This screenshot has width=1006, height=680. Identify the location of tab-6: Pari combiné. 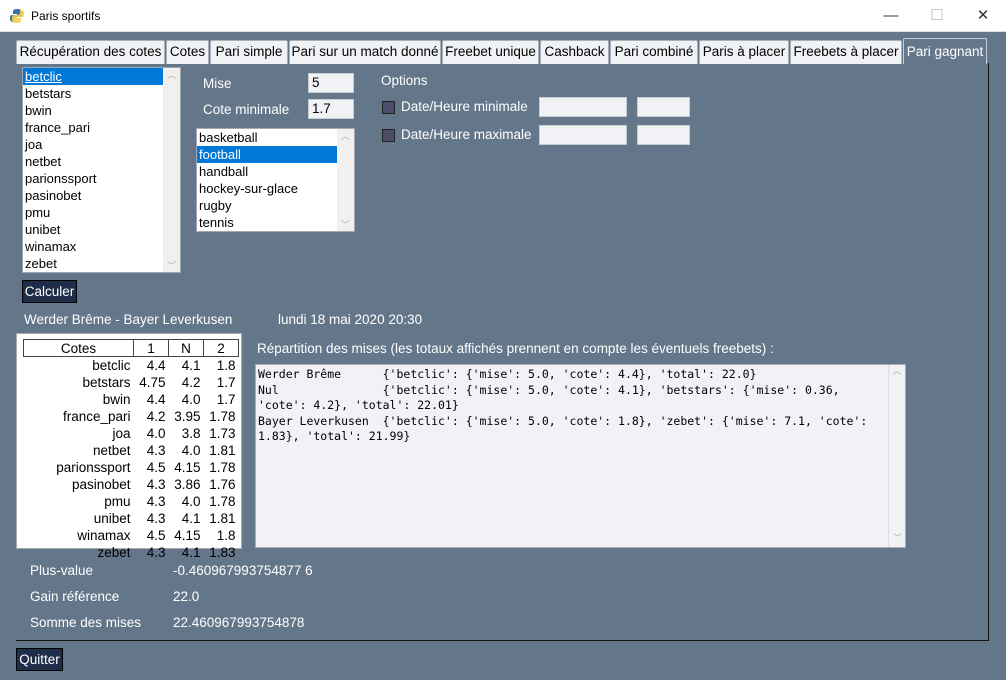
(654, 52).